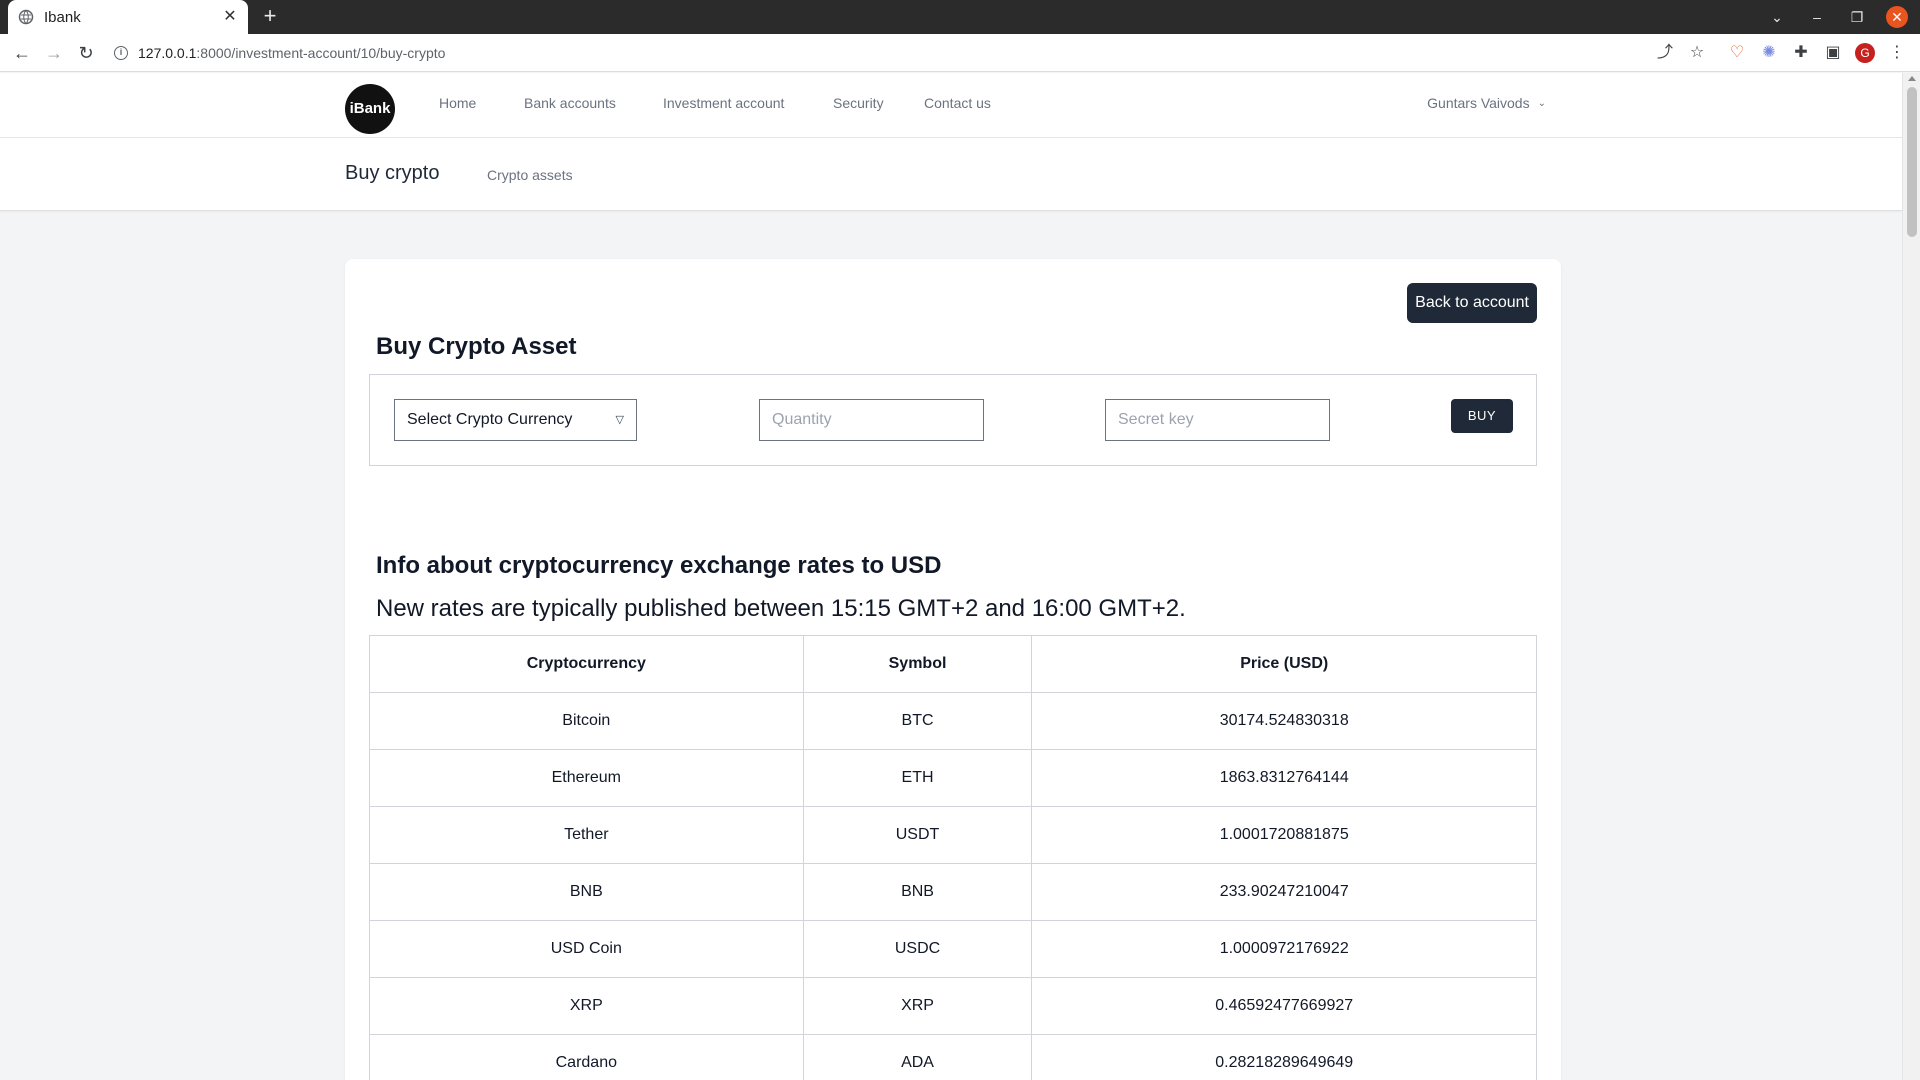  What do you see at coordinates (321, 53) in the screenshot?
I see `url-path: :8000/investment-account/10/buy-crypto` at bounding box center [321, 53].